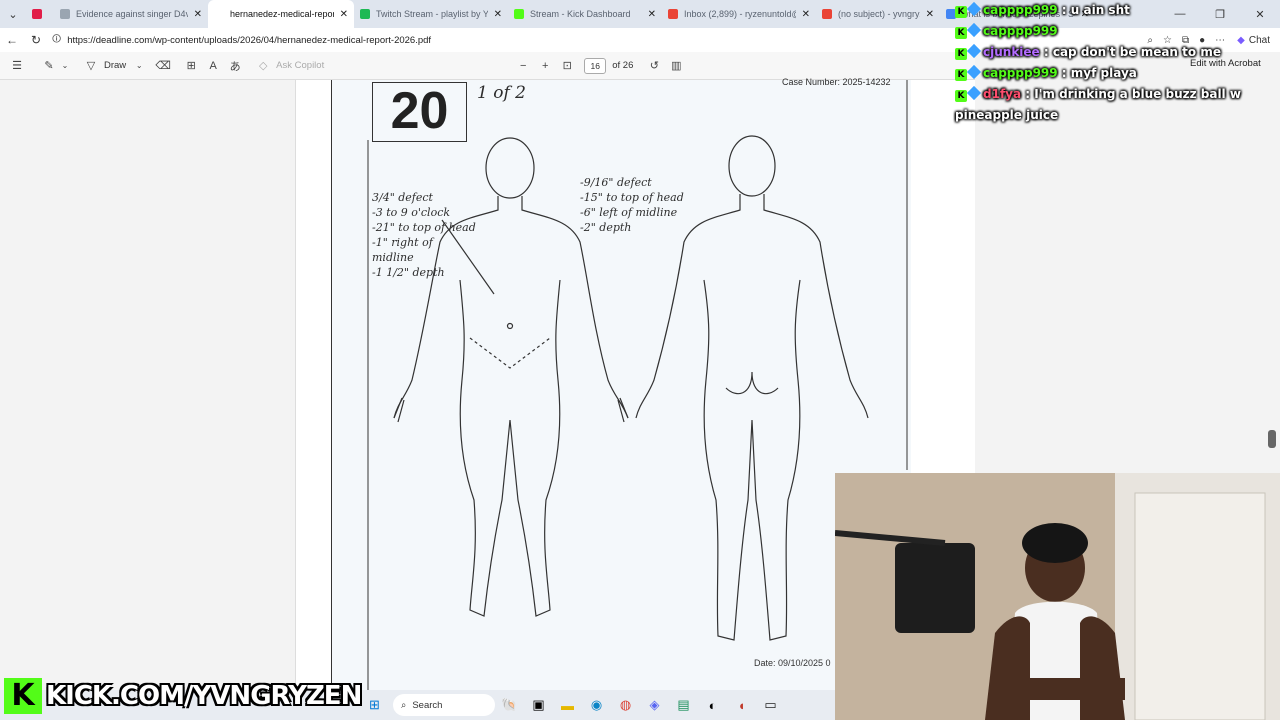 The width and height of the screenshot is (1280, 720). I want to click on taskbar-search: ⌕ Search, so click(444, 705).